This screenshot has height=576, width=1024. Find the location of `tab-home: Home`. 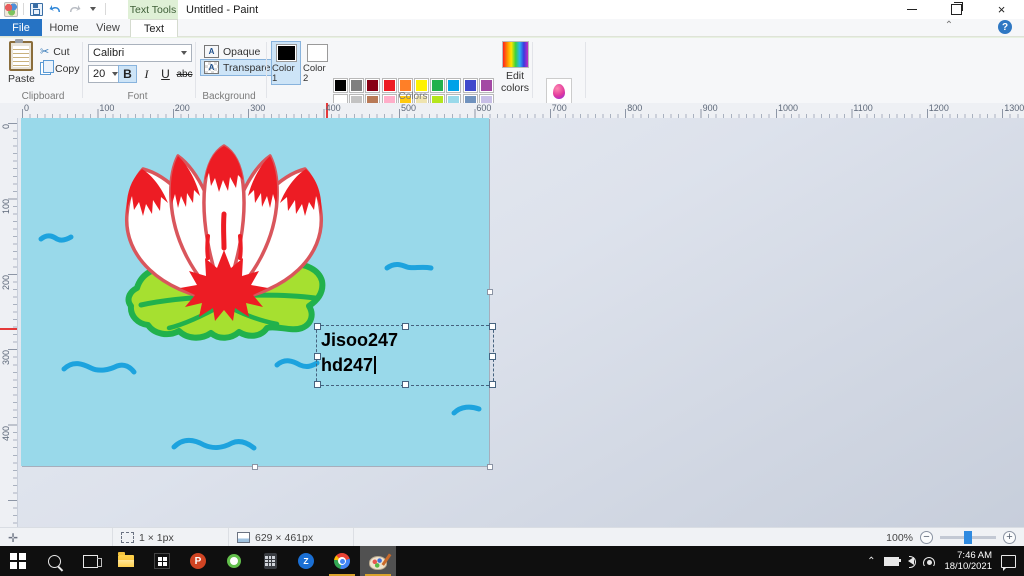

tab-home: Home is located at coordinates (64, 27).